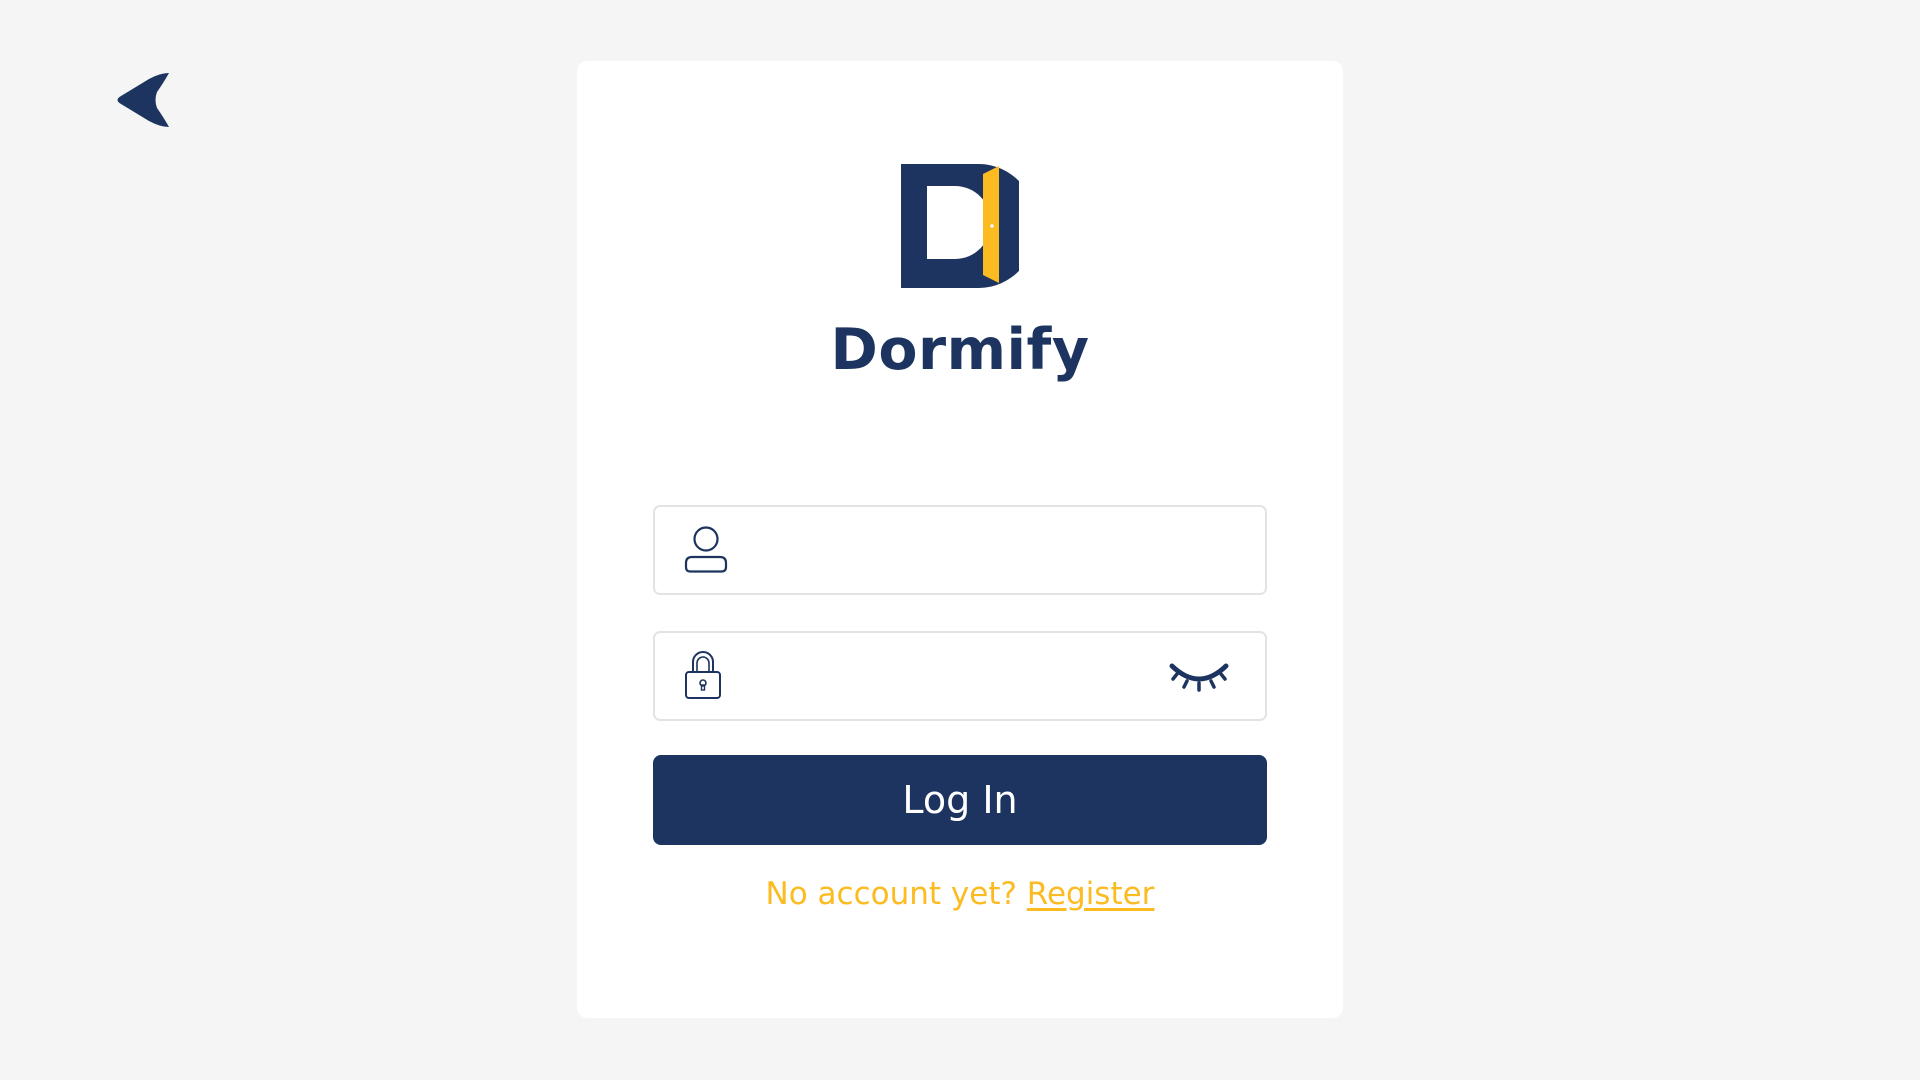  I want to click on register-prompt: No account yet? Register, so click(960, 894).